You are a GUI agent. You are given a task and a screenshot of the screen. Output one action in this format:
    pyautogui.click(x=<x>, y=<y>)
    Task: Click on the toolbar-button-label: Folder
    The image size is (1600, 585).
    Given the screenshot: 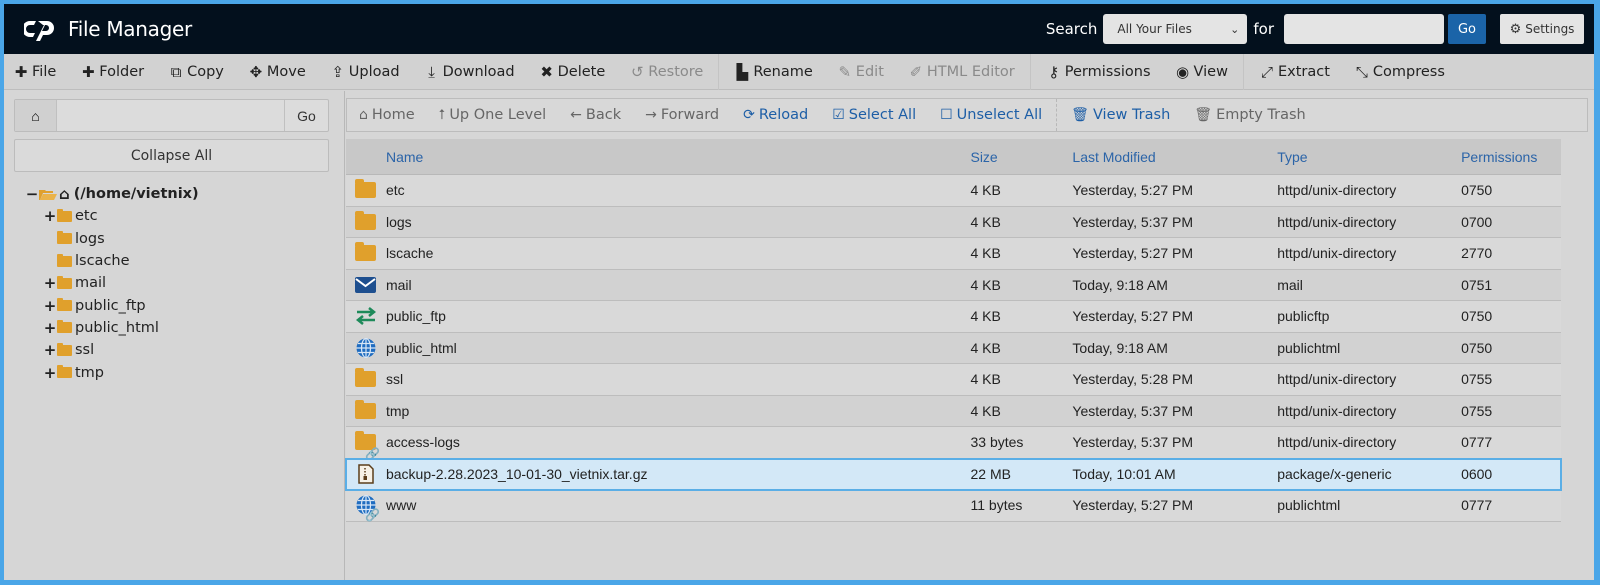 What is the action you would take?
    pyautogui.click(x=122, y=71)
    